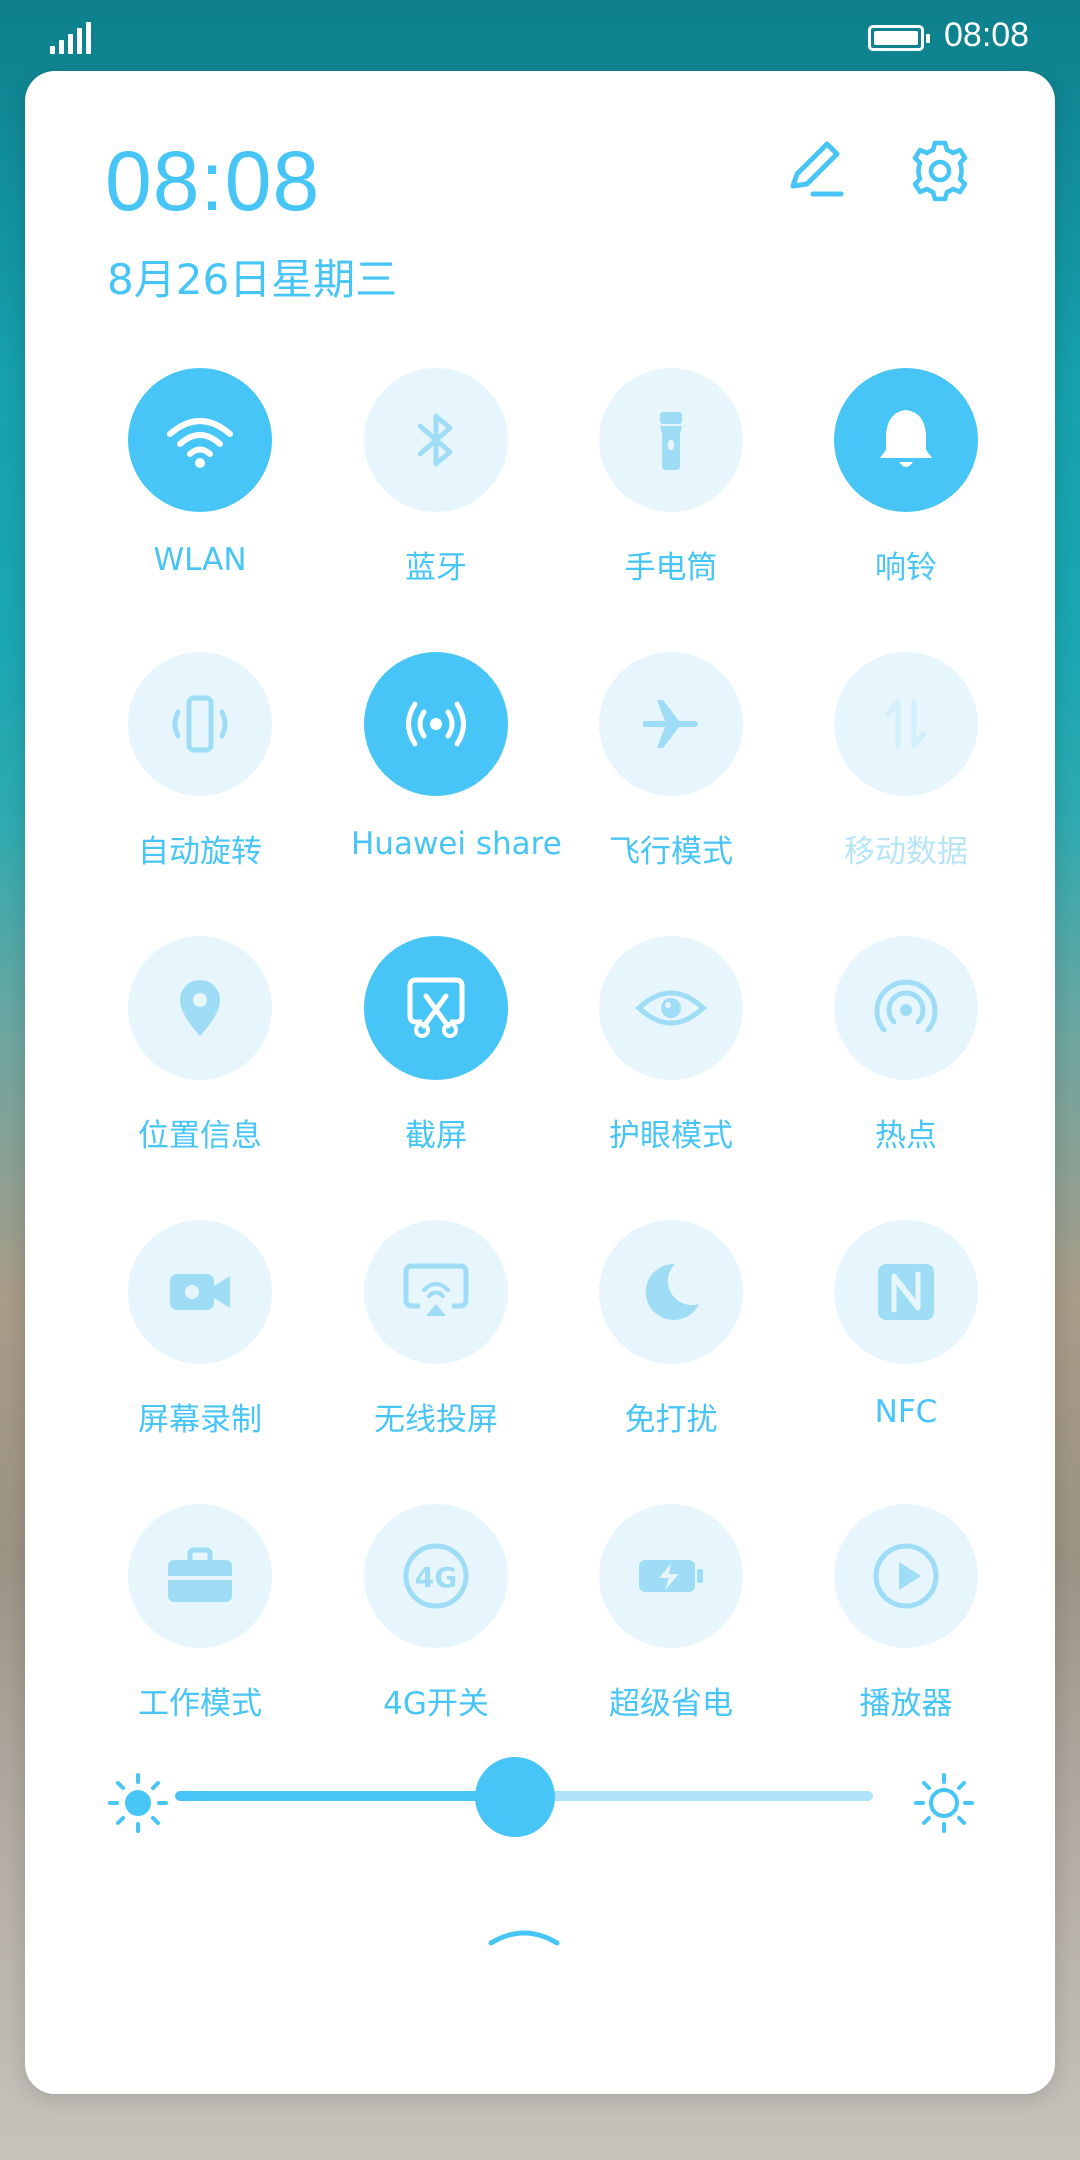 This screenshot has width=1080, height=2160. I want to click on play-icon, so click(906, 1576).